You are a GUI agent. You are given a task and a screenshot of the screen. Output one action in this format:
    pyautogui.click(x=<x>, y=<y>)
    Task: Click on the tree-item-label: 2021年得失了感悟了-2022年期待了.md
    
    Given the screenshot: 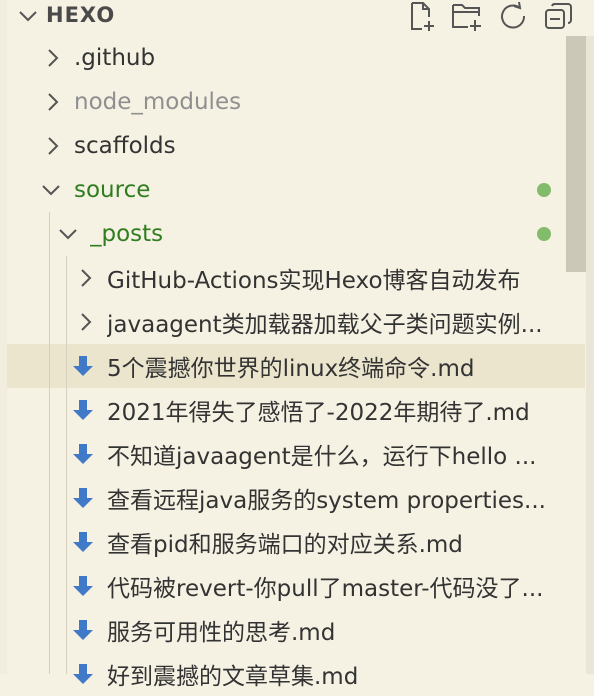 What is the action you would take?
    pyautogui.click(x=318, y=413)
    